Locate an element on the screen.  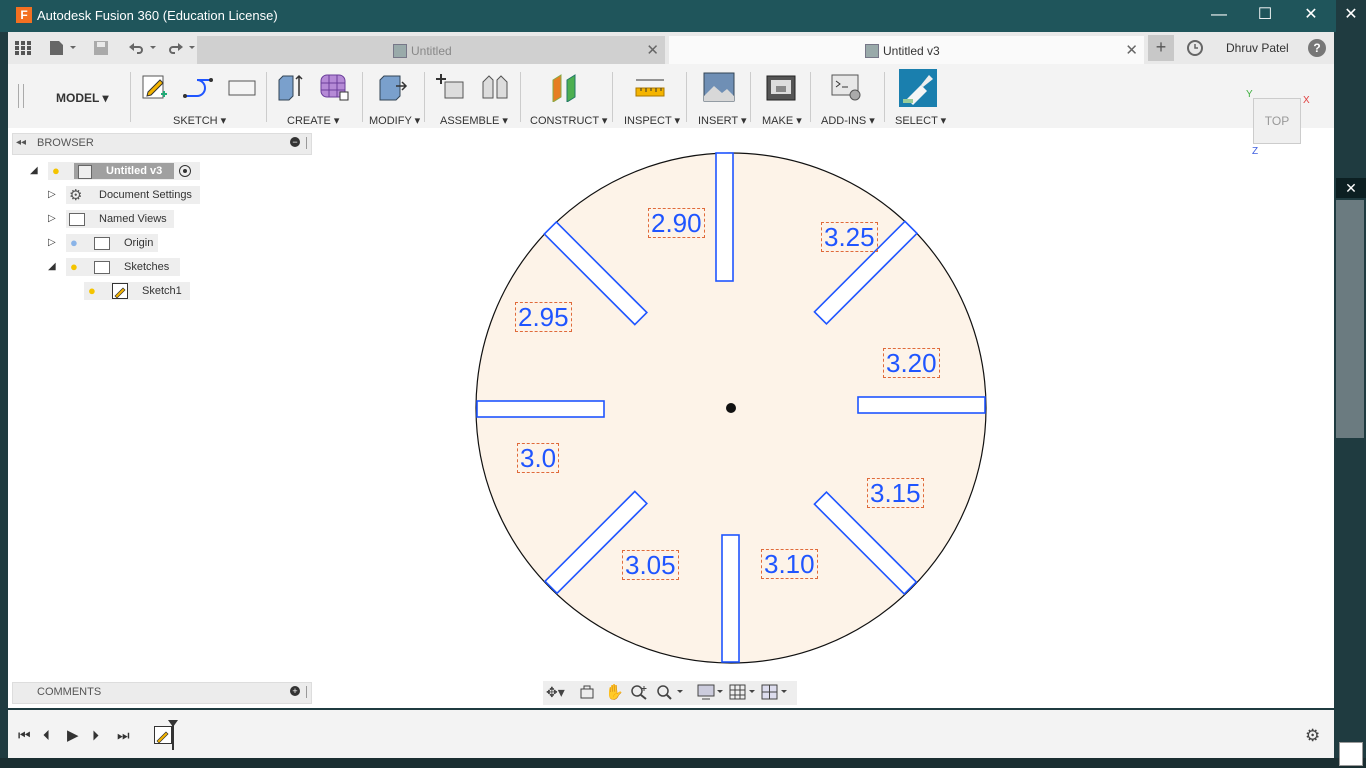
modify-menu: MODIFY ▾ is located at coordinates (394, 120).